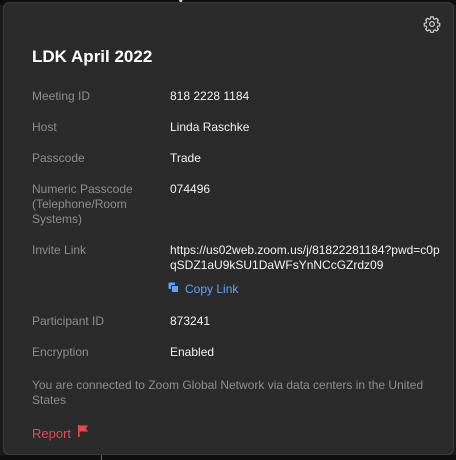  Describe the element at coordinates (228, 457) in the screenshot. I see `background-window-bottom` at that location.